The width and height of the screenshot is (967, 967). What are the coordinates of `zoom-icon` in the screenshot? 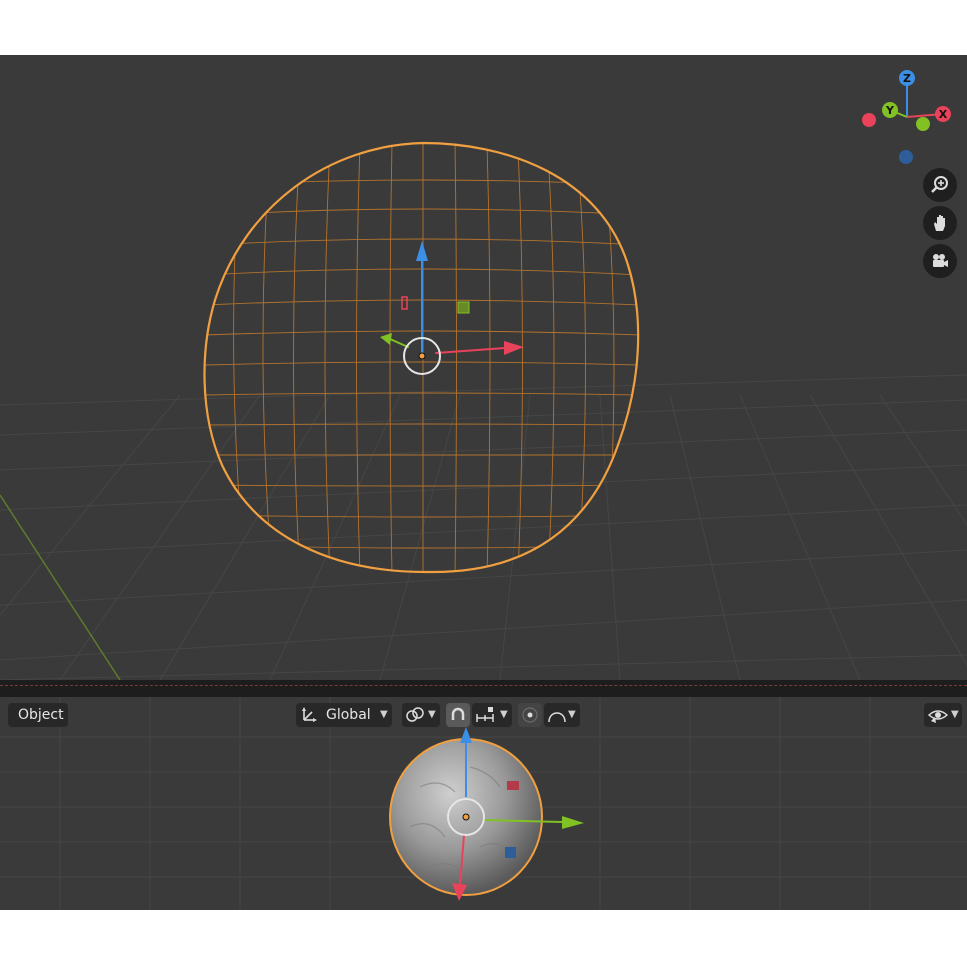 It's located at (939, 184).